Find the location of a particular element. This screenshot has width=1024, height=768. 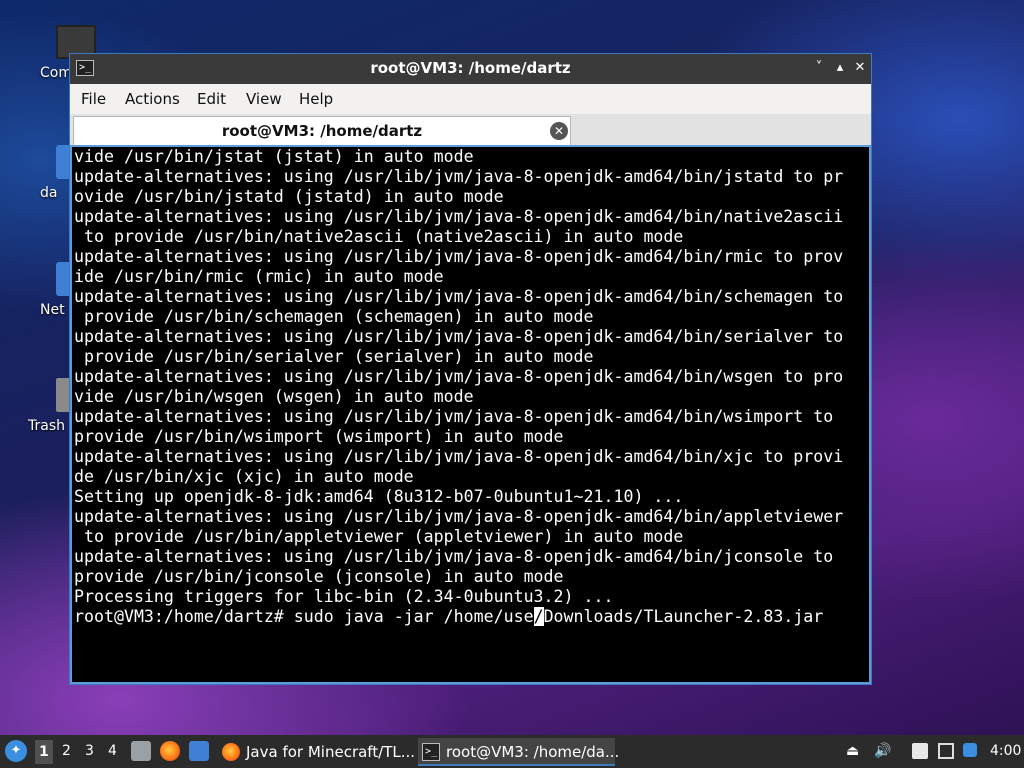

desktop-icon-label: da is located at coordinates (49, 193).